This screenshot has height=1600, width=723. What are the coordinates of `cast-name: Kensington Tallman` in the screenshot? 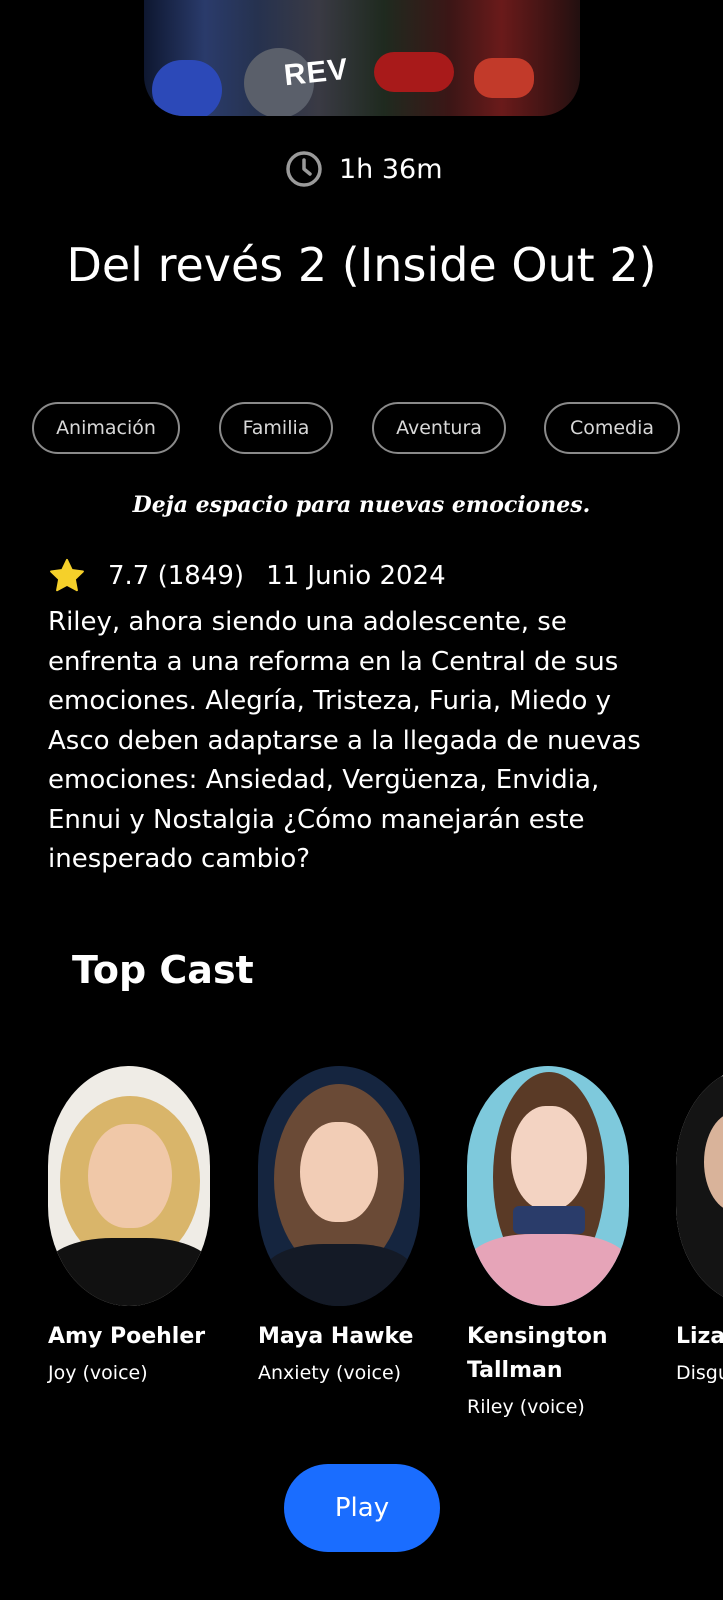 It's located at (537, 1353).